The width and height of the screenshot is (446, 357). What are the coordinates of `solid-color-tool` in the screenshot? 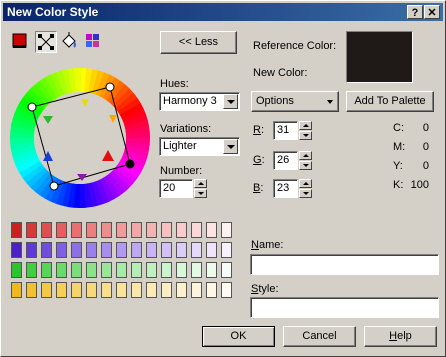 It's located at (21, 42).